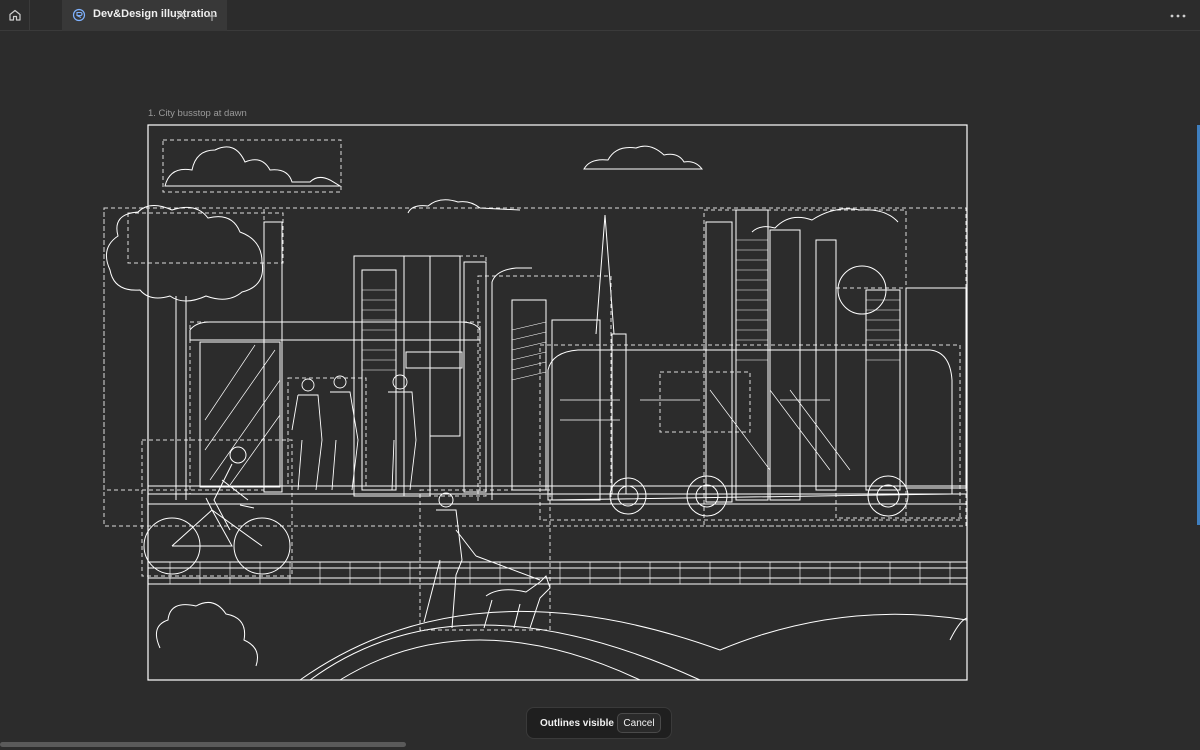  What do you see at coordinates (487, 560) in the screenshot?
I see `person-walking-dog` at bounding box center [487, 560].